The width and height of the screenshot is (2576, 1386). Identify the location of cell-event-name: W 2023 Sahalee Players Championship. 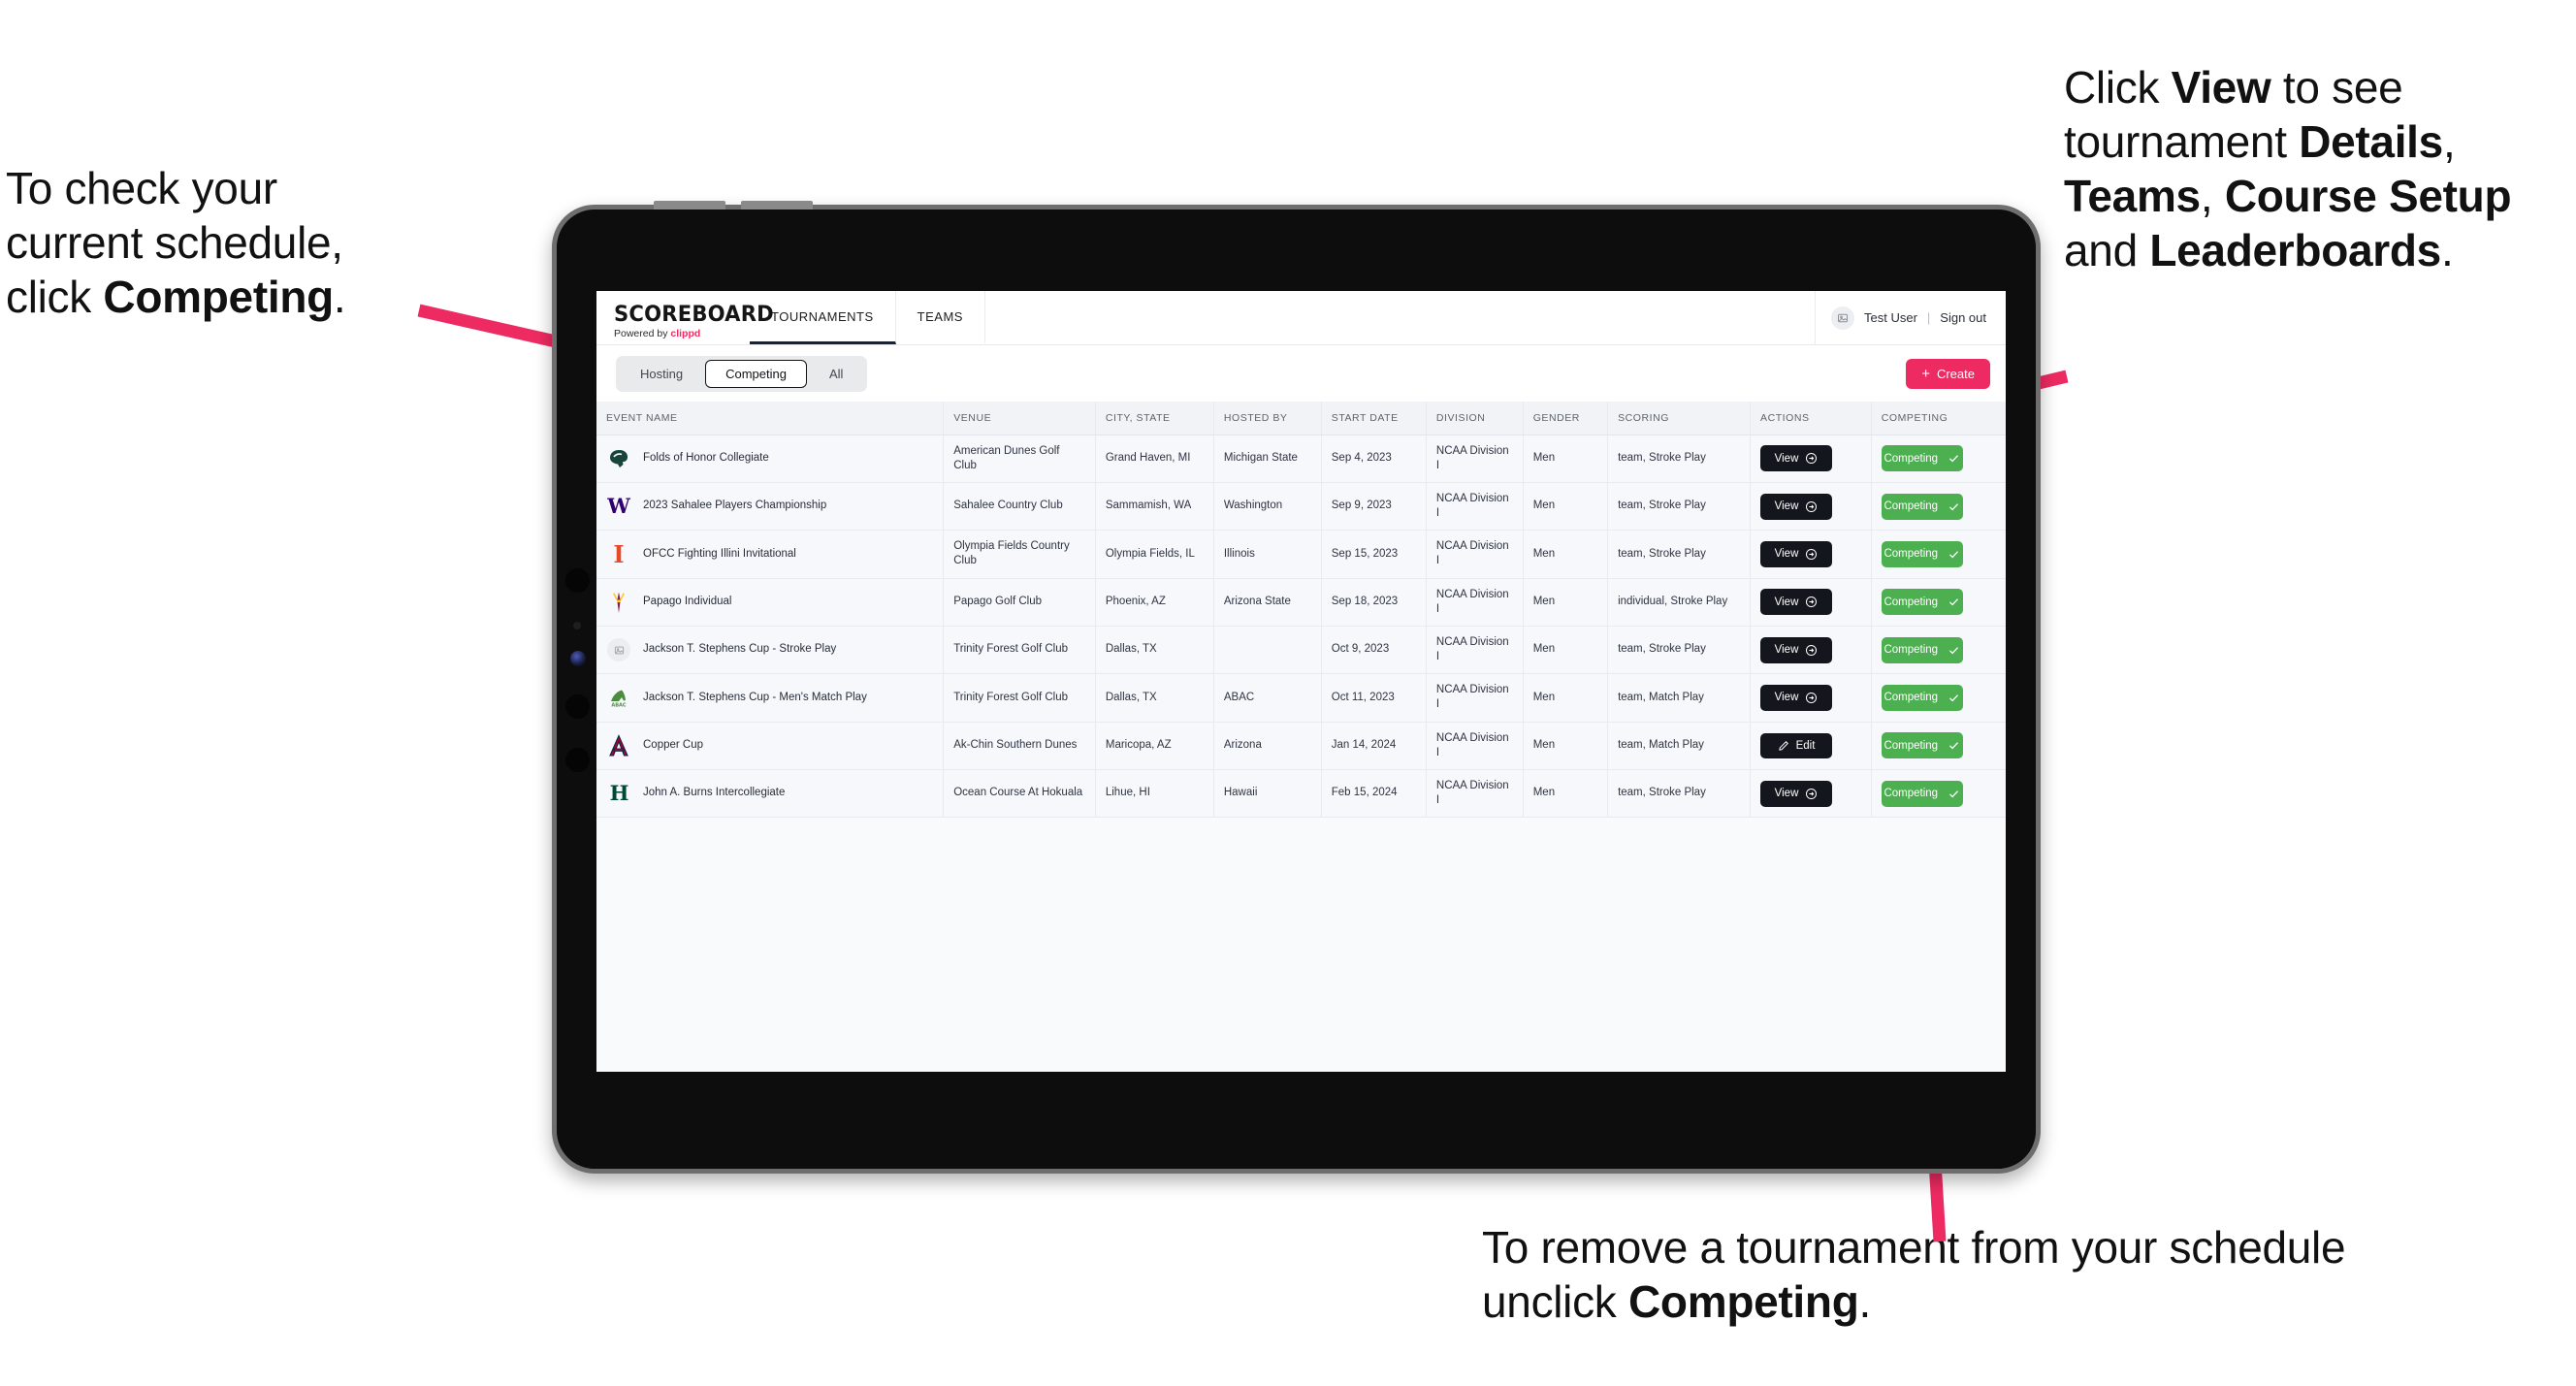
(770, 507).